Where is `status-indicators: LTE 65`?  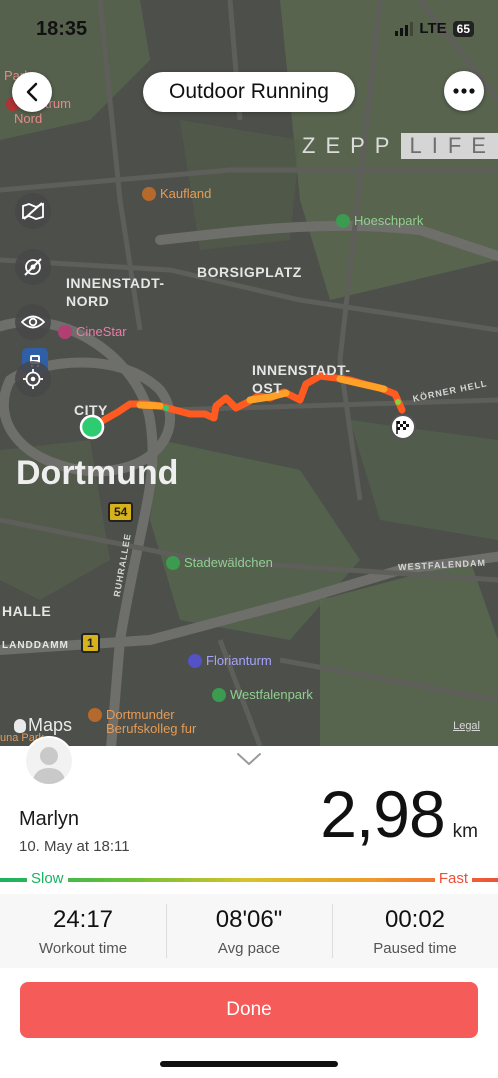
status-indicators: LTE 65 is located at coordinates (434, 28).